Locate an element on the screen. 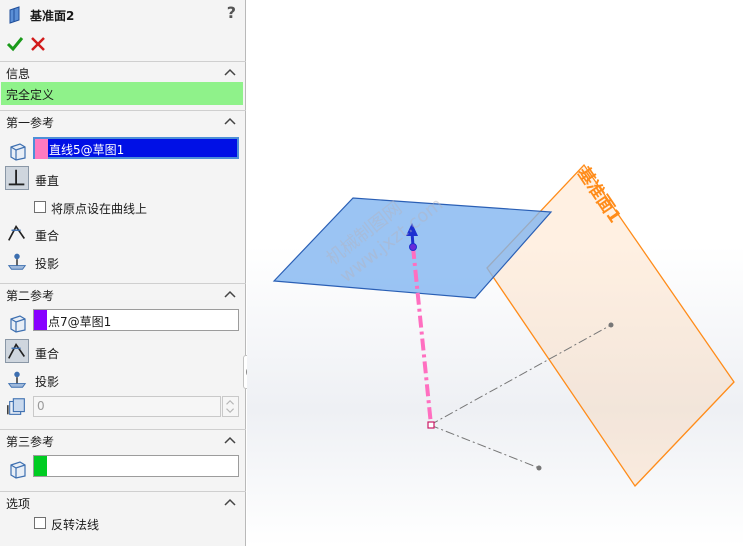 The image size is (743, 546). spinner-arrows-icon is located at coordinates (230, 406).